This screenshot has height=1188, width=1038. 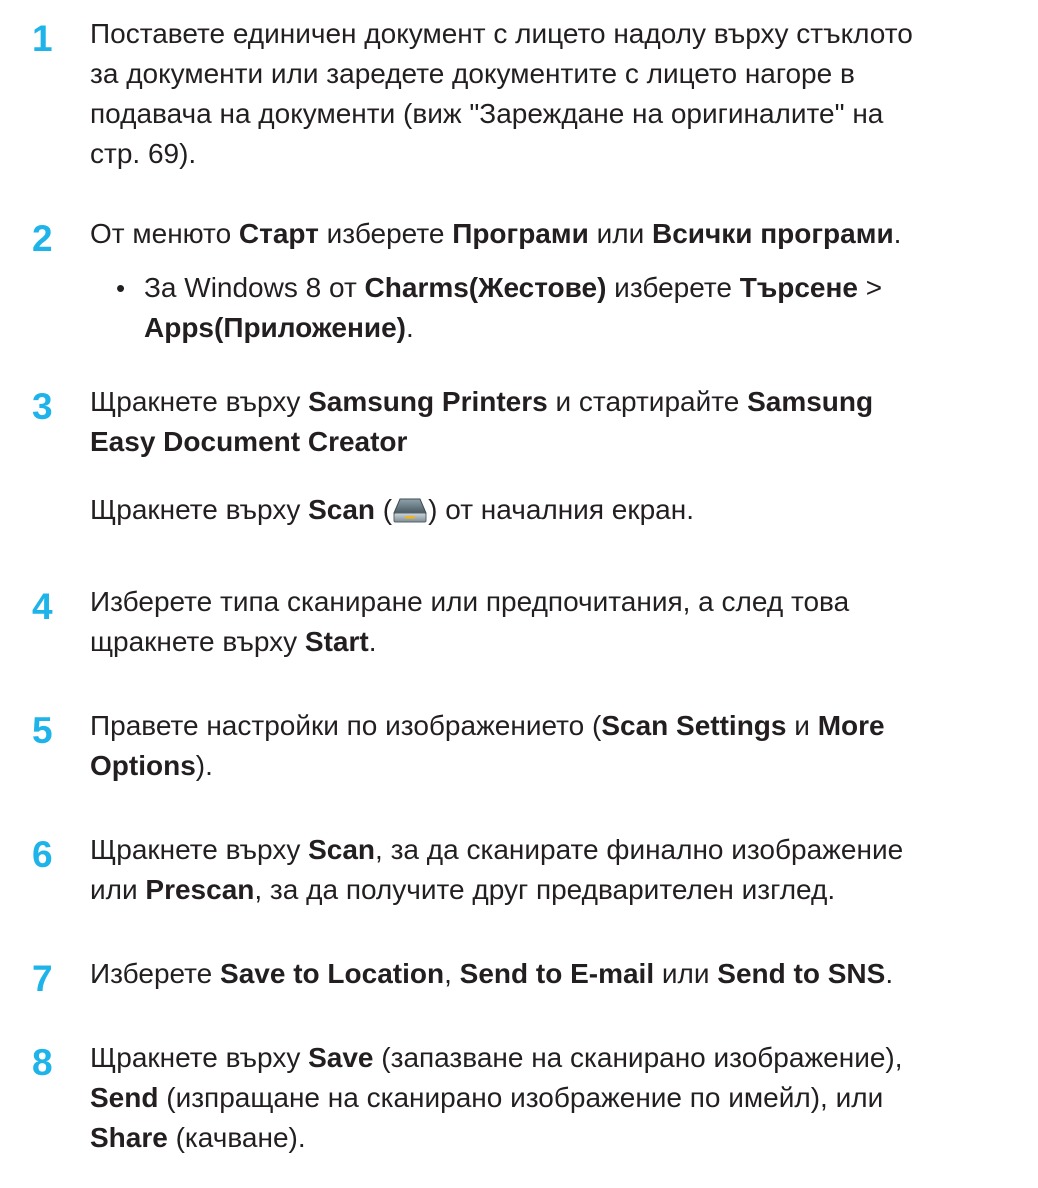 I want to click on bold-term: Save, so click(x=341, y=1057).